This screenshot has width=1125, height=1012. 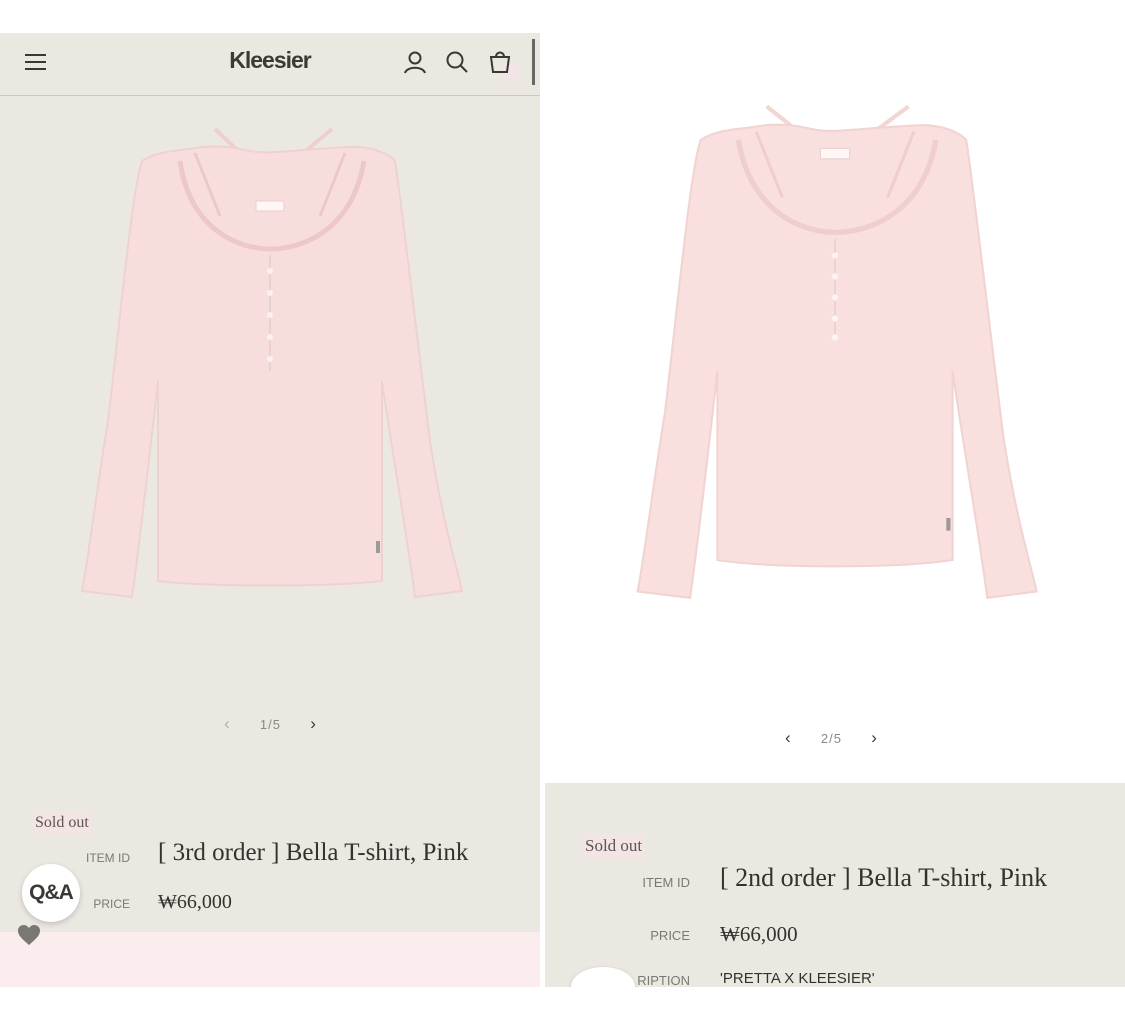 I want to click on purchase-bar, so click(x=270, y=959).